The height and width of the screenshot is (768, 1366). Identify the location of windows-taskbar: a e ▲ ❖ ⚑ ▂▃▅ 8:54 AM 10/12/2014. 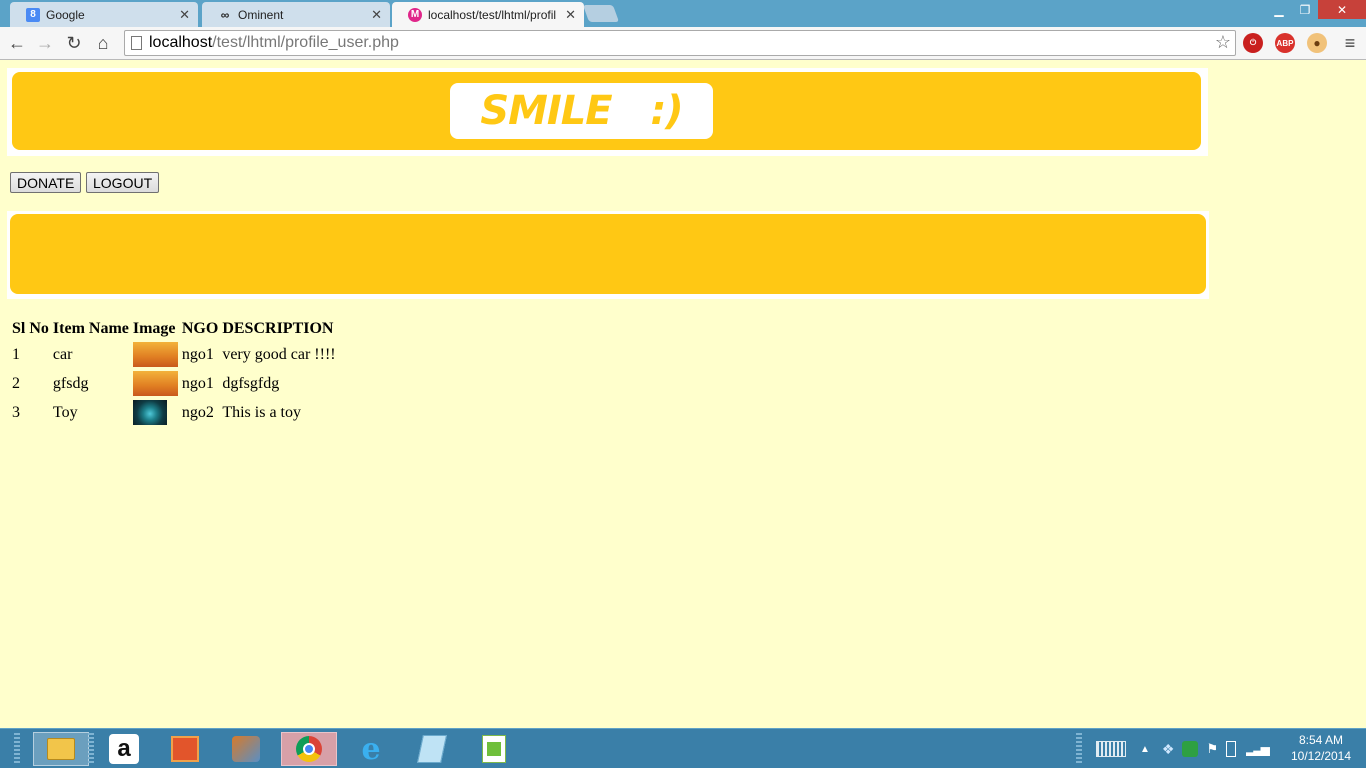
(683, 748).